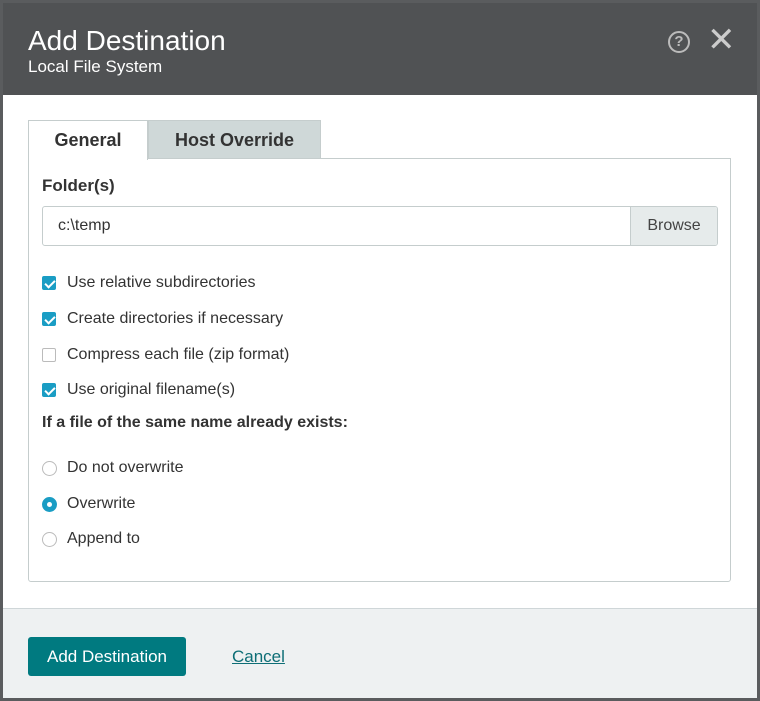 The image size is (760, 701). What do you see at coordinates (380, 653) in the screenshot?
I see `dialog-footer: Add Destination Cancel` at bounding box center [380, 653].